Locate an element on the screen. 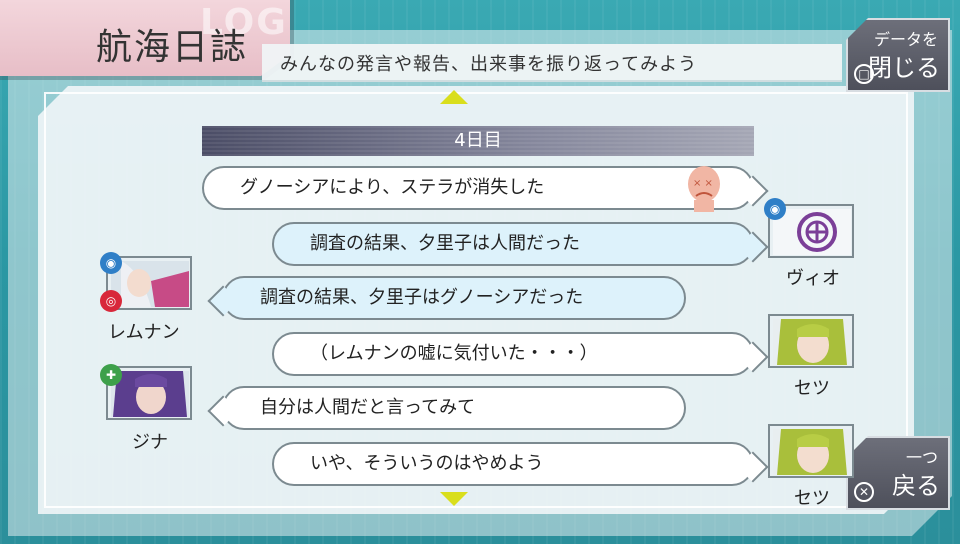 Image resolution: width=960 pixels, height=544 pixels. day-header: 4日目 is located at coordinates (478, 141).